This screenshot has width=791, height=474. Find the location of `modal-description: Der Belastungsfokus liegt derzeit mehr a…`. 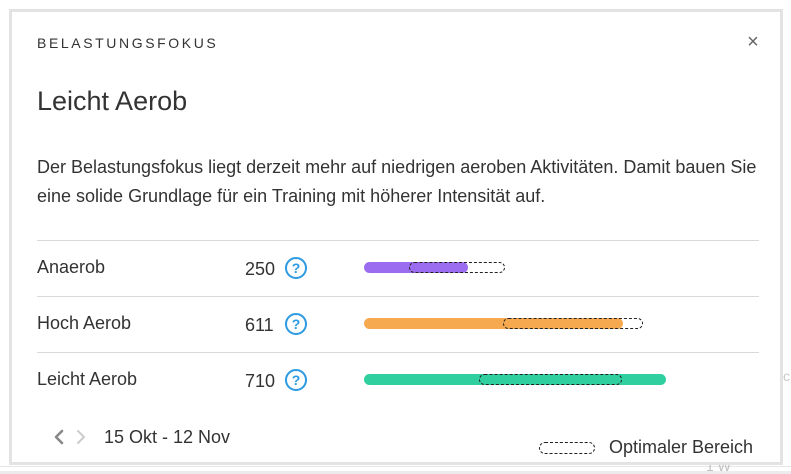

modal-description: Der Belastungsfokus liegt derzeit mehr a… is located at coordinates (397, 181).